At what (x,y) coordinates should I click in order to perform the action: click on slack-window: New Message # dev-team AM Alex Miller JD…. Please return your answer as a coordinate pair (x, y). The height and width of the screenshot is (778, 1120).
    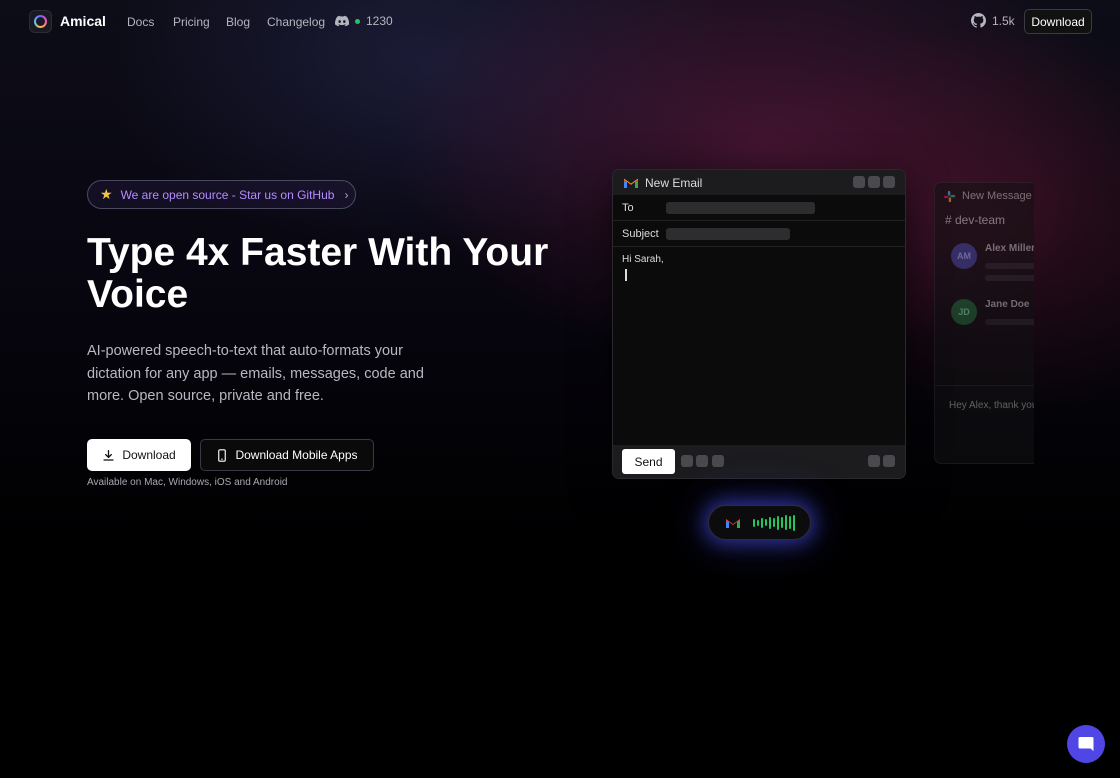
    Looking at the image, I should click on (984, 323).